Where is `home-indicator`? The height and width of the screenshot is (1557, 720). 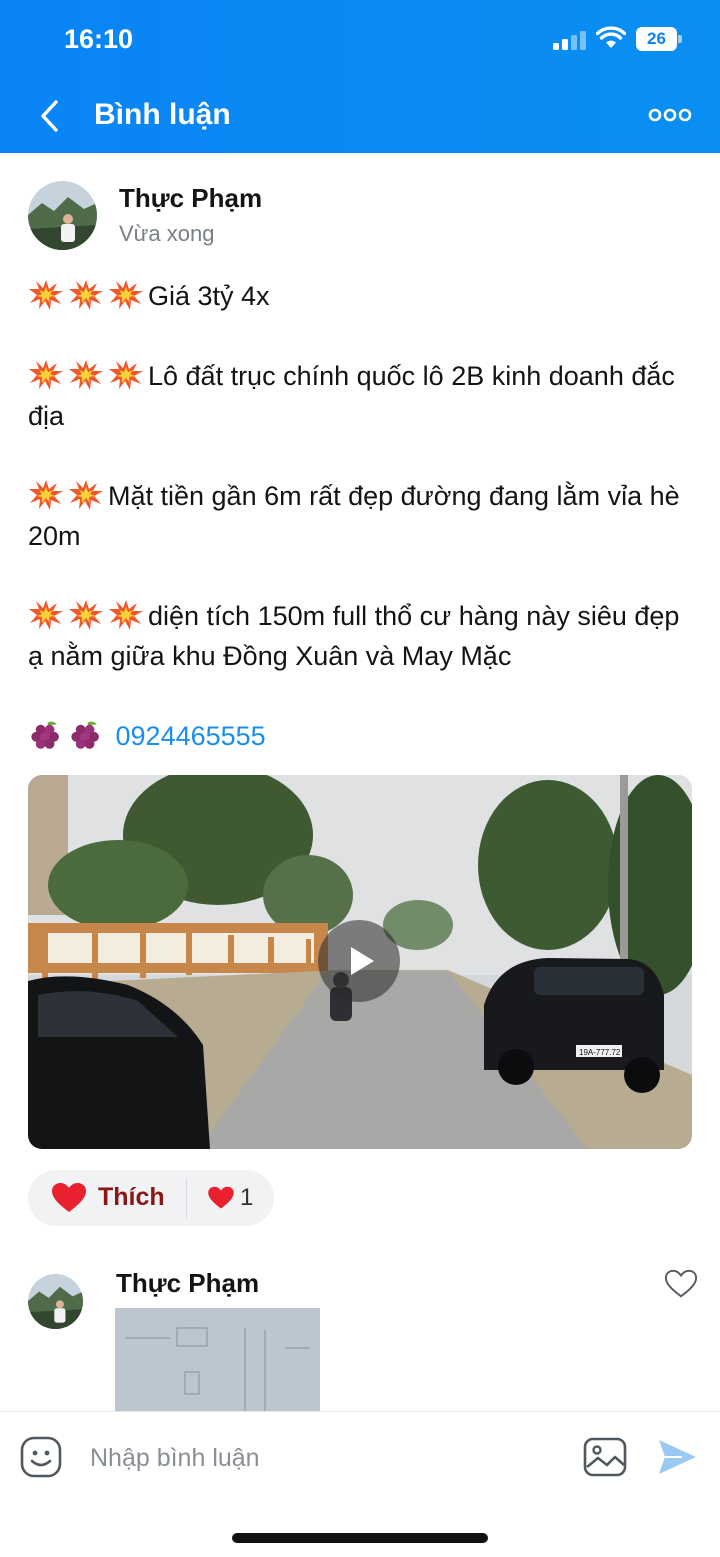 home-indicator is located at coordinates (360, 1538).